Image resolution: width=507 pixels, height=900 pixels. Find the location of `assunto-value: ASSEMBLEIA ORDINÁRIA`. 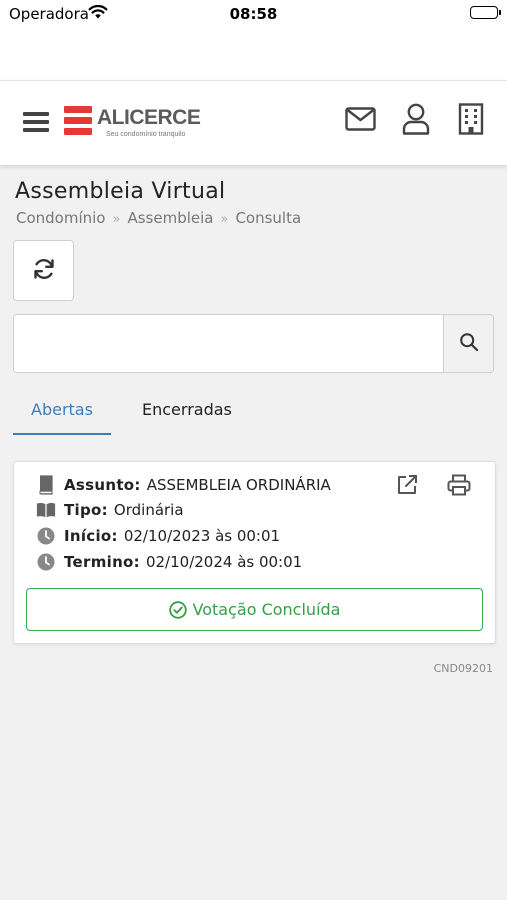

assunto-value: ASSEMBLEIA ORDINÁRIA is located at coordinates (238, 485).